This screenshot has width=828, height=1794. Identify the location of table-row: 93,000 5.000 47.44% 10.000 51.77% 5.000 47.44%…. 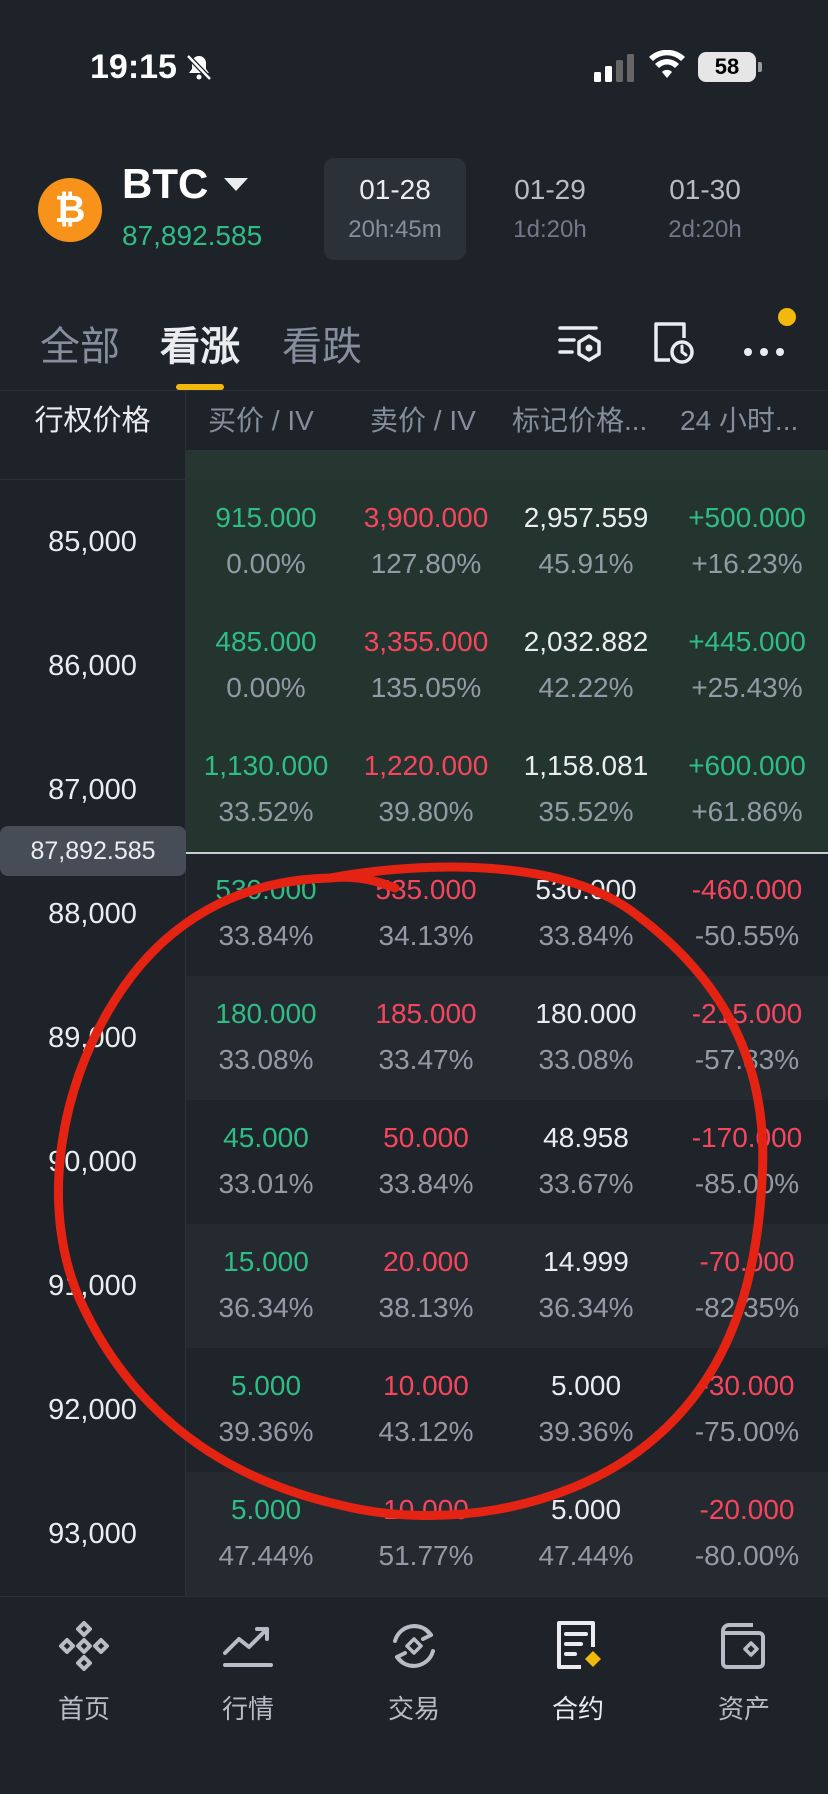
(414, 1534).